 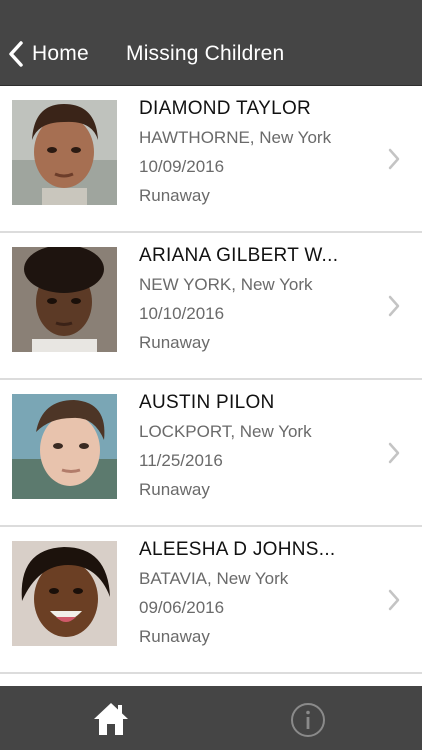 I want to click on back-button: Home, so click(x=48, y=54).